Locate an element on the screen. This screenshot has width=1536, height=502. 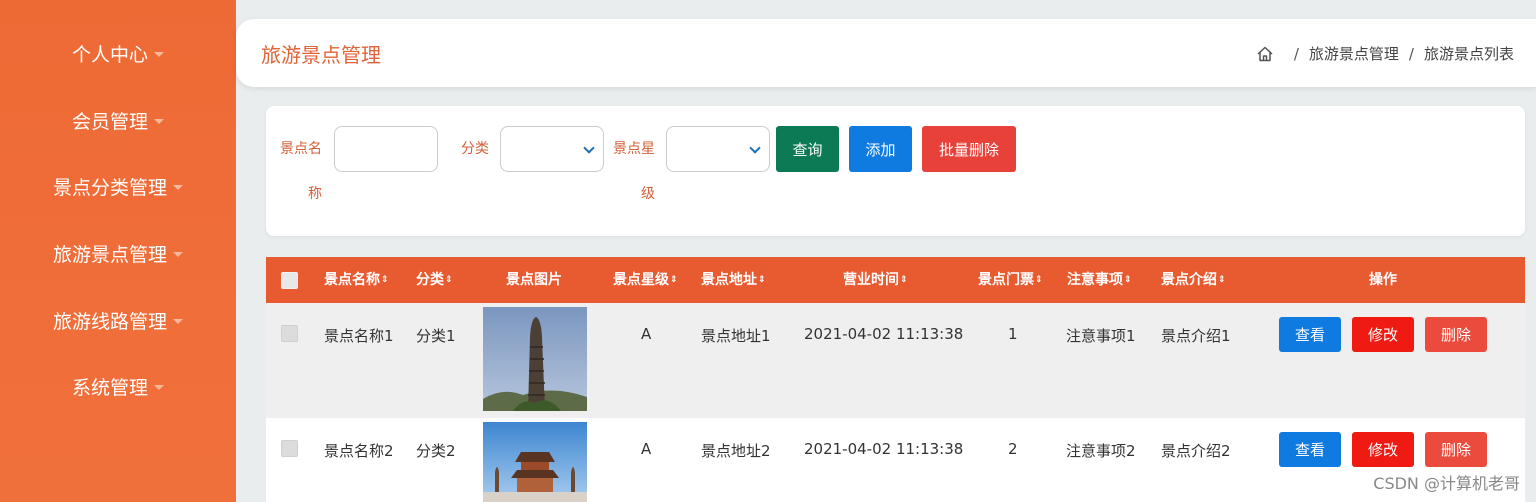
cell-ticket: 1 is located at coordinates (1013, 334).